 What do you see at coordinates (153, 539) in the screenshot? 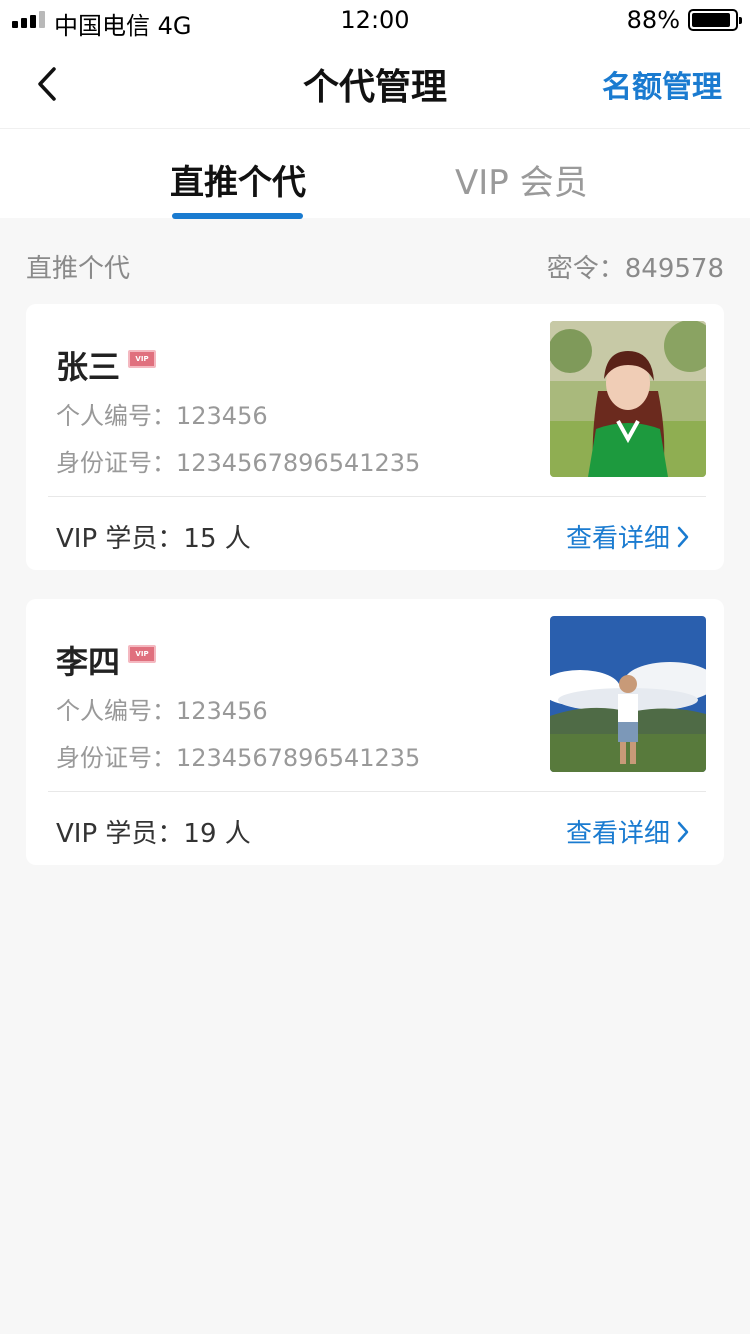
I see `vip-student-count: VIP 学员：15 人` at bounding box center [153, 539].